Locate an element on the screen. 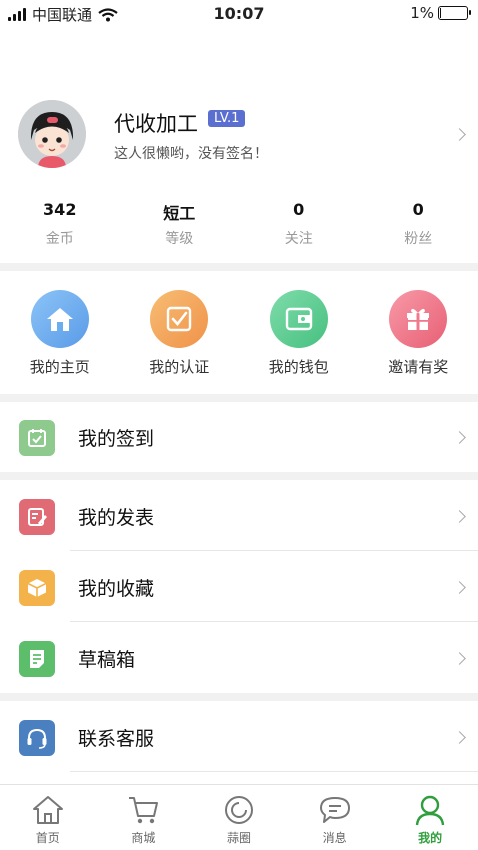 Image resolution: width=478 pixels, height=850 pixels. headset-icon is located at coordinates (37, 738).